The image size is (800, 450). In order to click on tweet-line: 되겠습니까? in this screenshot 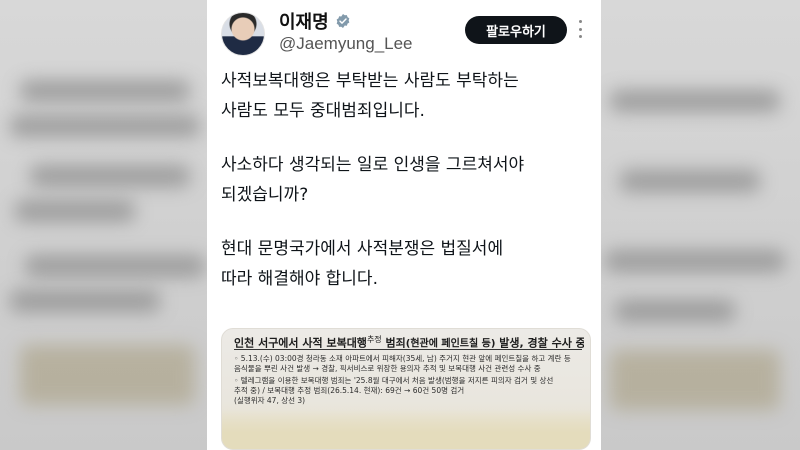, I will do `click(265, 195)`.